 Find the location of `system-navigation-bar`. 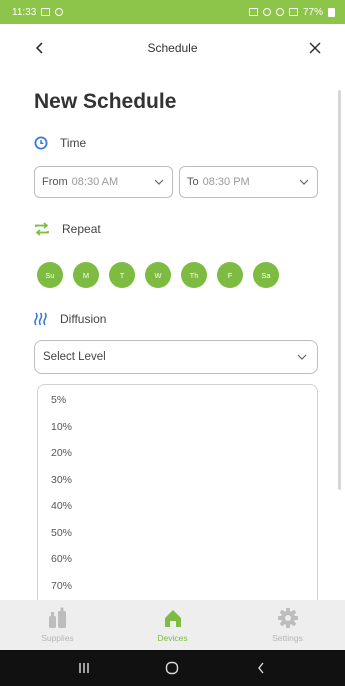

system-navigation-bar is located at coordinates (172, 668).